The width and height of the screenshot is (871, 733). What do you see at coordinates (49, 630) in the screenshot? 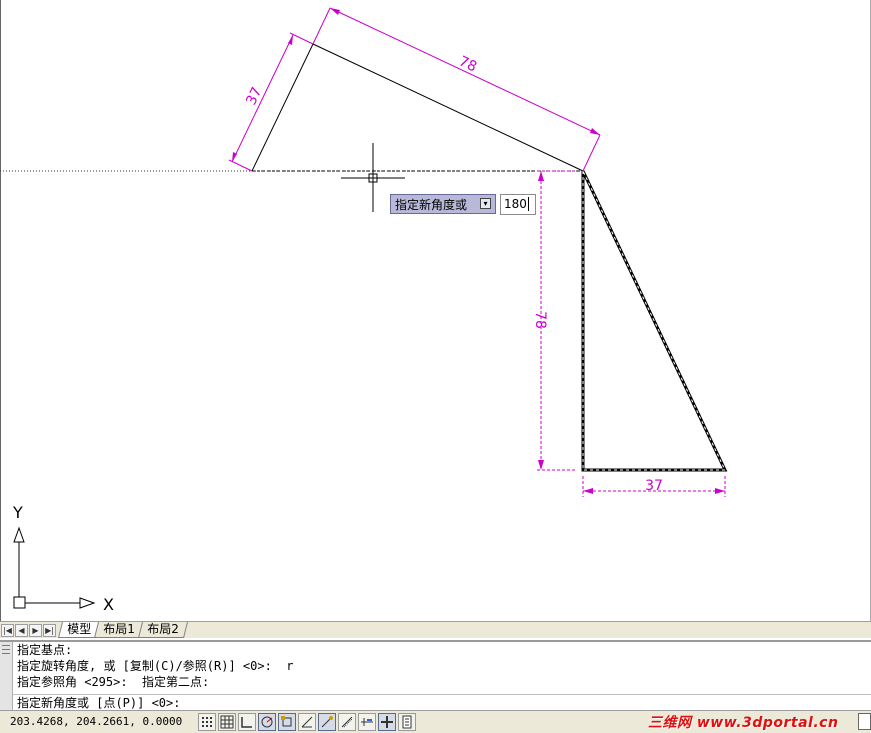
I see `last-tab-icon: ▶|` at bounding box center [49, 630].